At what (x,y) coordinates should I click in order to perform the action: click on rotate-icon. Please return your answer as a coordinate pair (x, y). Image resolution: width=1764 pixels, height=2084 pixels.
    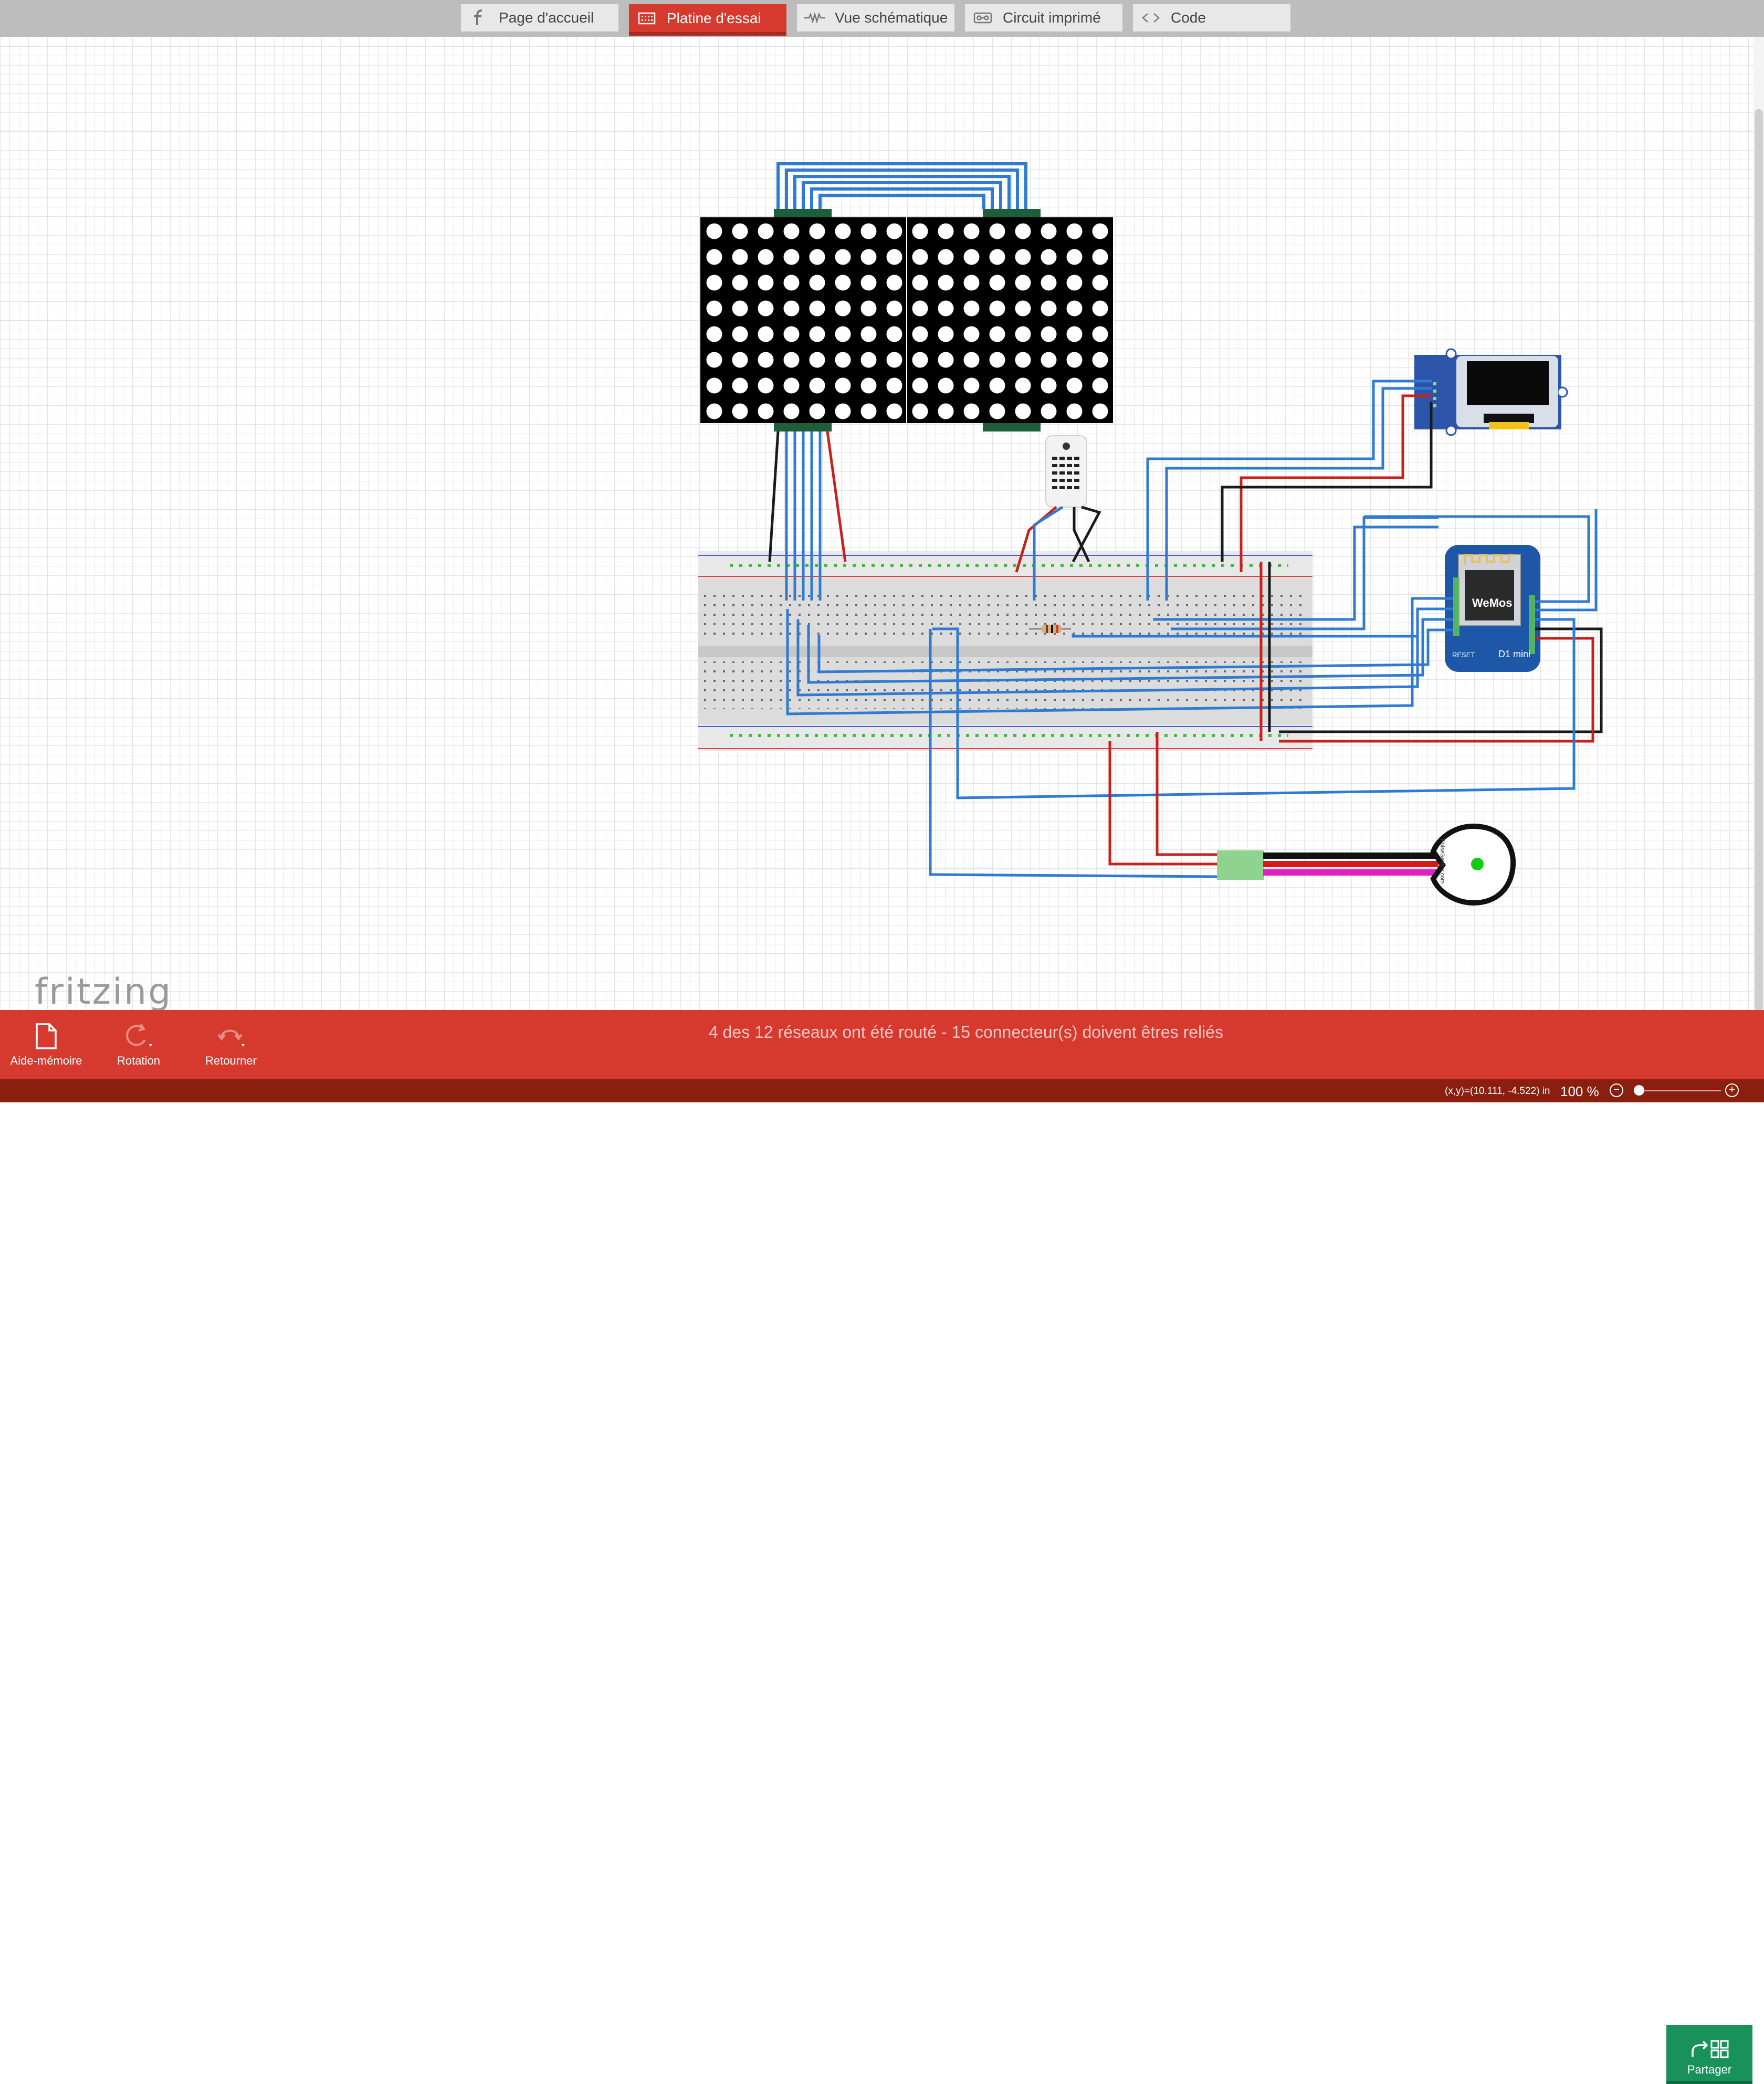
    Looking at the image, I should click on (138, 1036).